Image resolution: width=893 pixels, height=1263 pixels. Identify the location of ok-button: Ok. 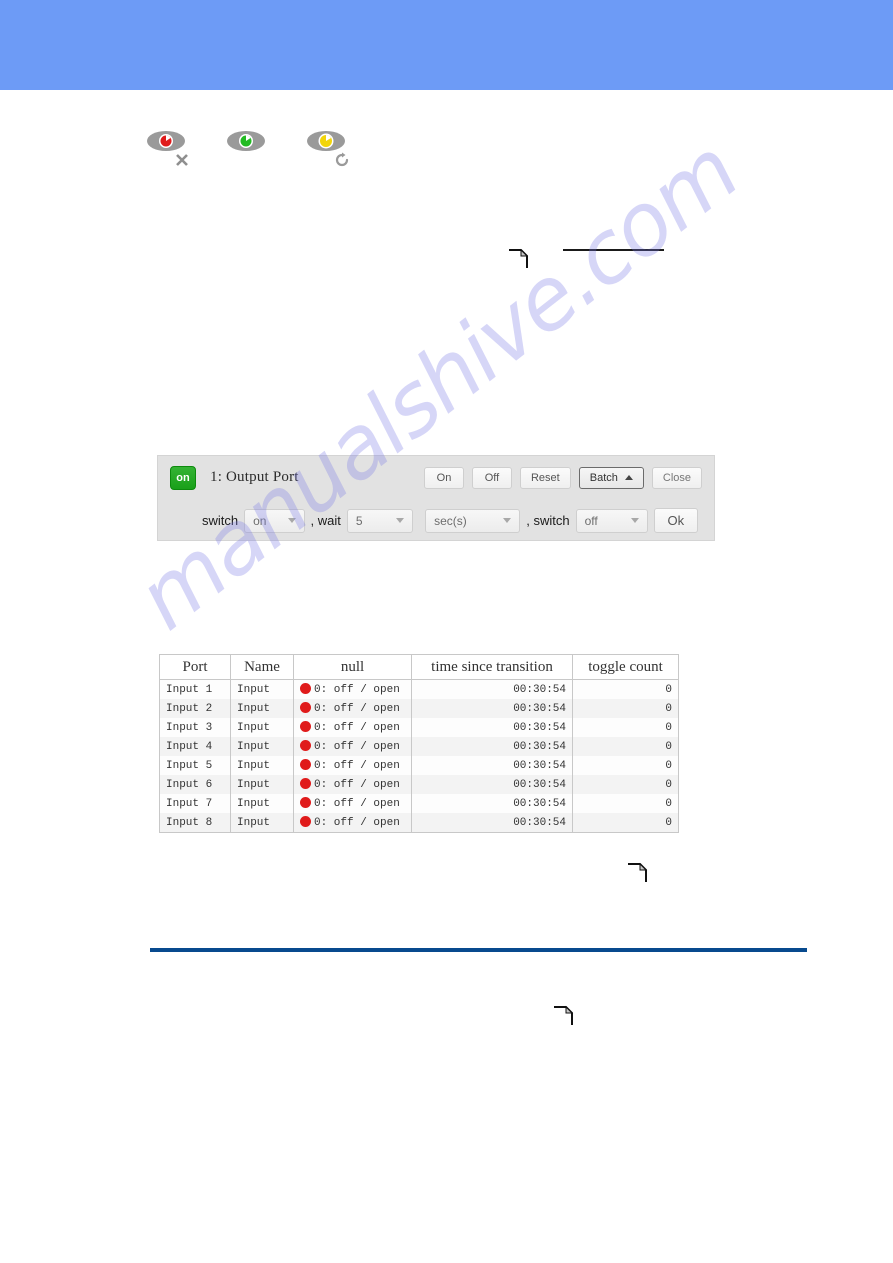
(675, 520).